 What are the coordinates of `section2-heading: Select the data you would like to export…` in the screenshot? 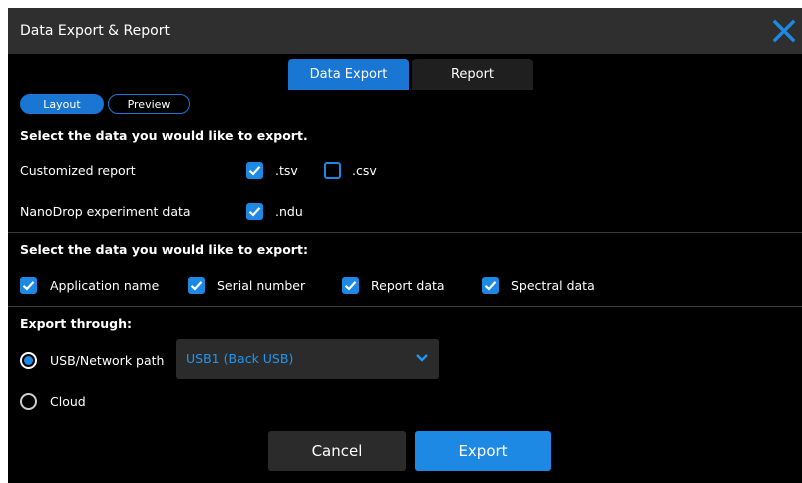 It's located at (164, 249).